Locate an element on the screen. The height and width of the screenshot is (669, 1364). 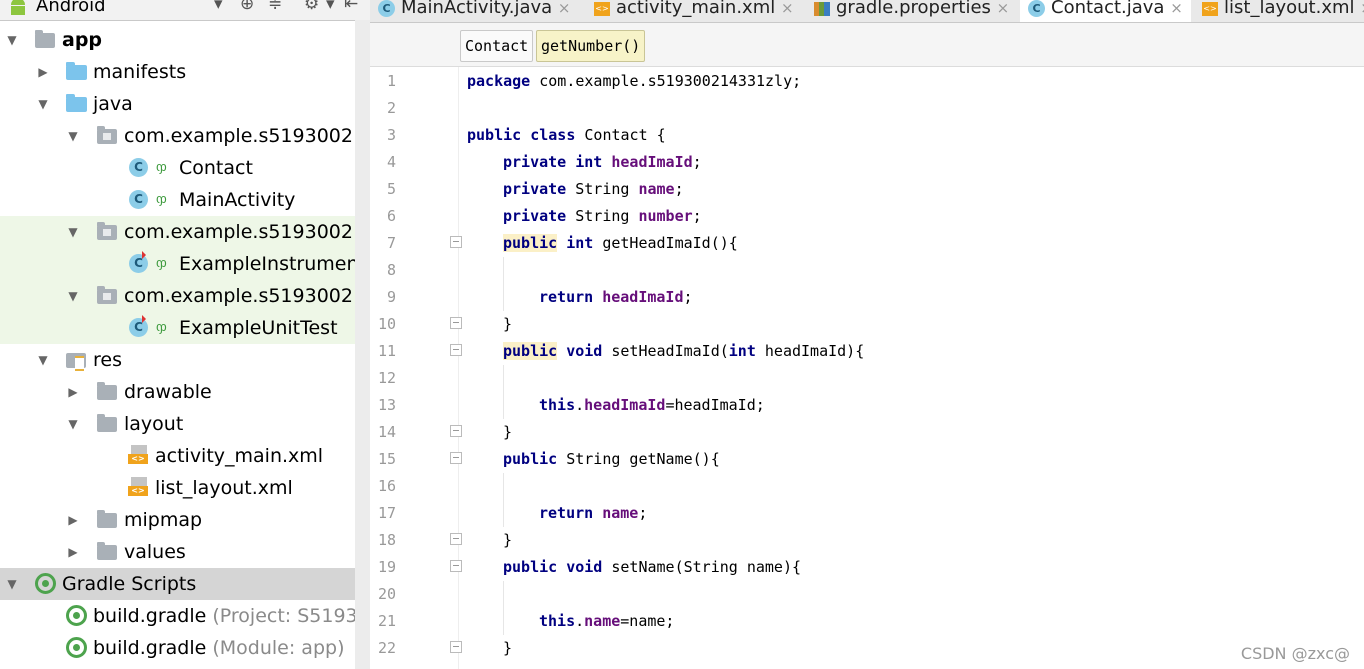
tree-item-exampleinstrumentedtest: C ჶ ExampleInstrumentedTest is located at coordinates (185, 264).